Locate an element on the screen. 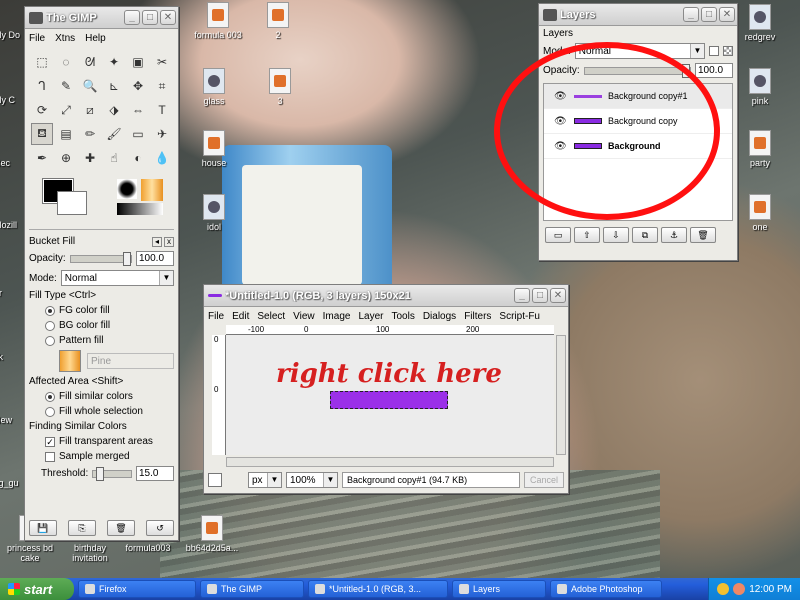 The width and height of the screenshot is (800, 600). ink-icon: ✒ is located at coordinates (42, 158).